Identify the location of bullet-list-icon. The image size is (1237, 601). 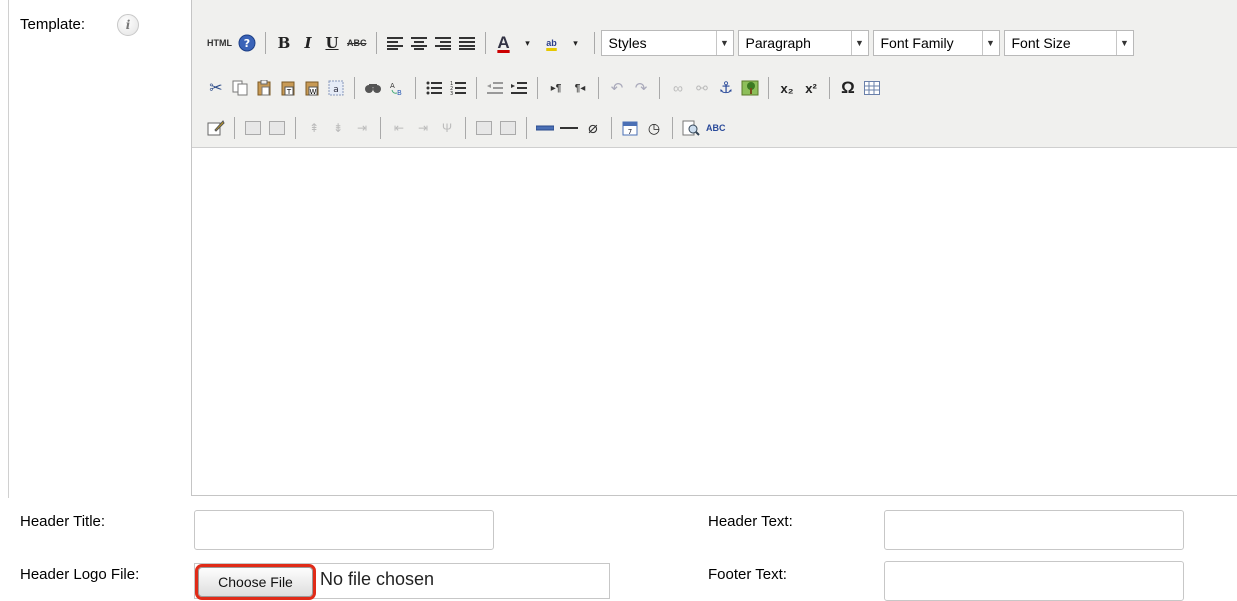
(434, 88).